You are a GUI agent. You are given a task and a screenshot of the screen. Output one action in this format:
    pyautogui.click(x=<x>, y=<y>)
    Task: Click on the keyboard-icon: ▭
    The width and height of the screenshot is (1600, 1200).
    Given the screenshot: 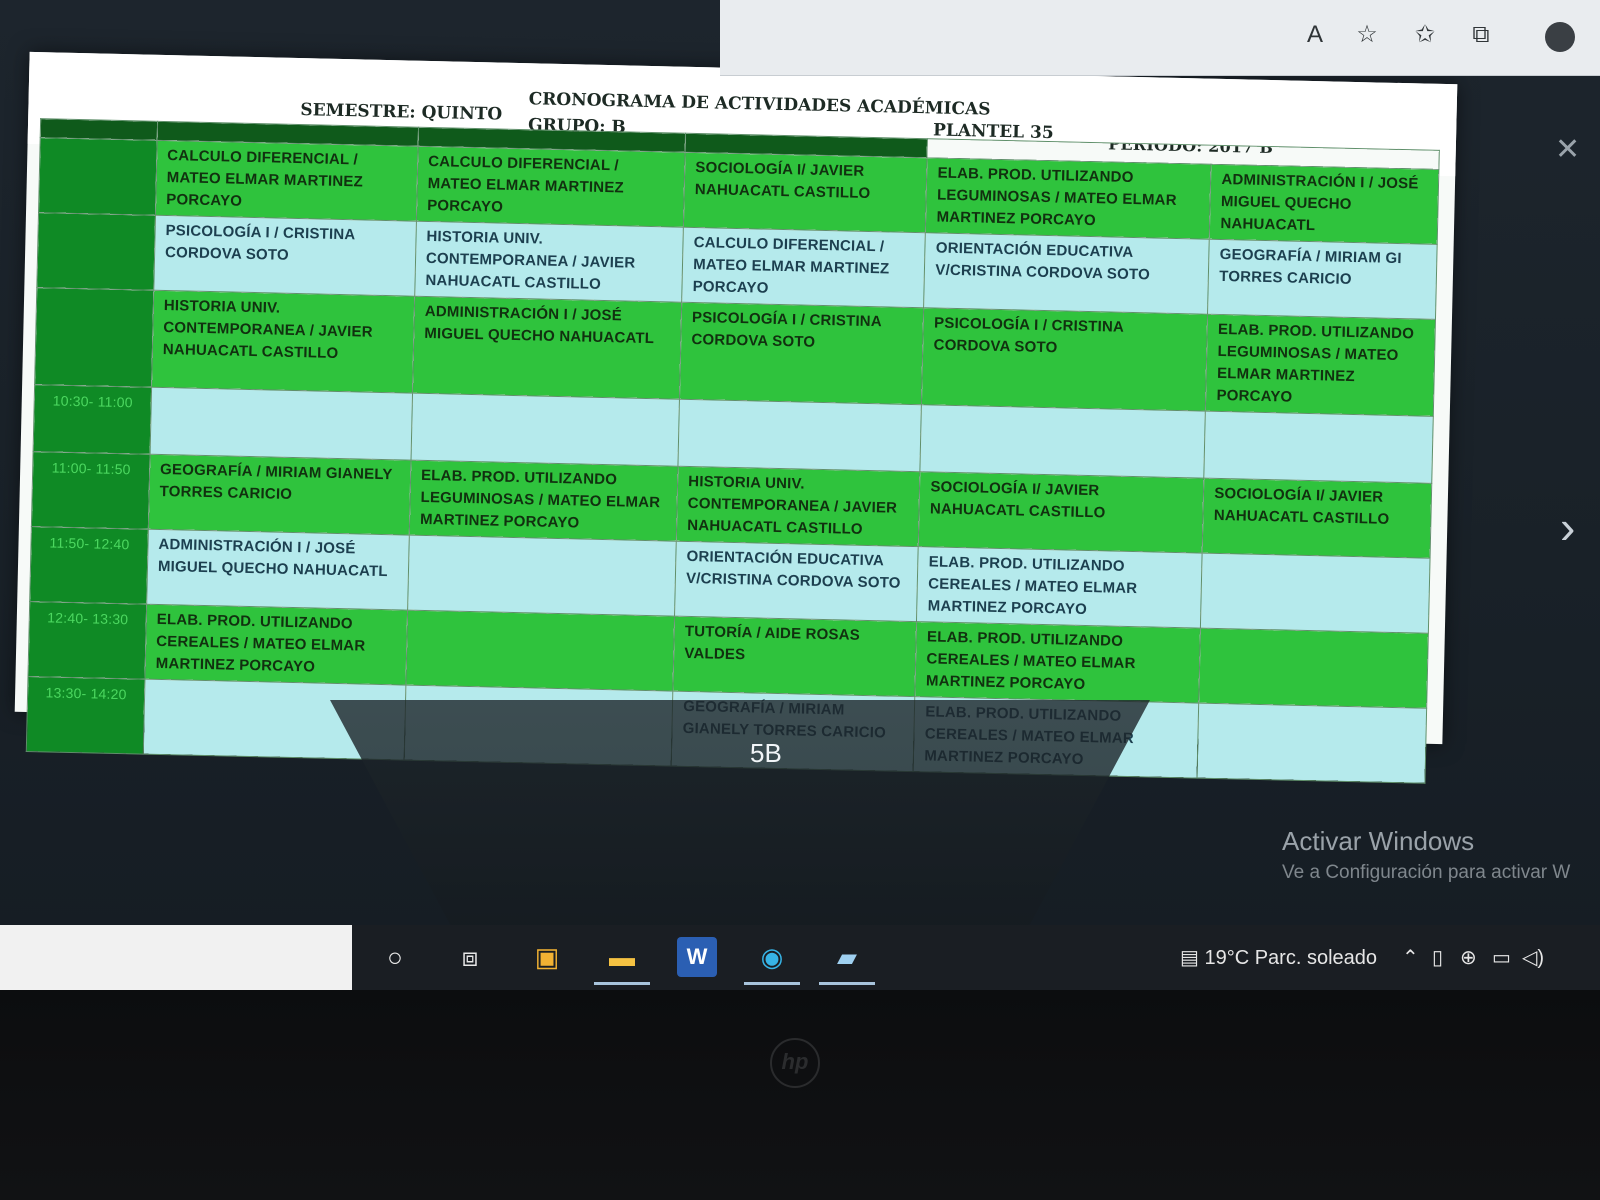 What is the action you would take?
    pyautogui.click(x=1501, y=957)
    